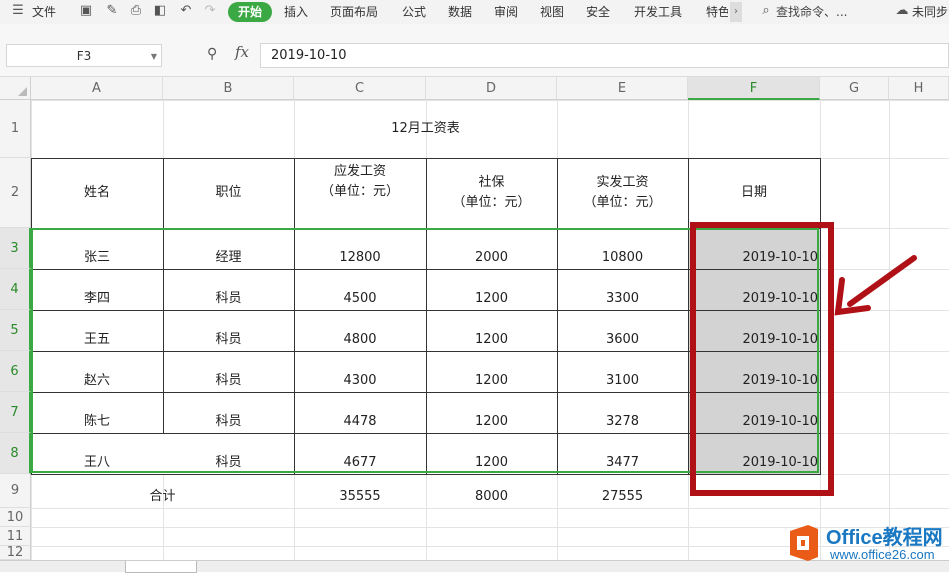 This screenshot has width=949, height=573. Describe the element at coordinates (598, 12) in the screenshot. I see `tab-security: 安全` at that location.